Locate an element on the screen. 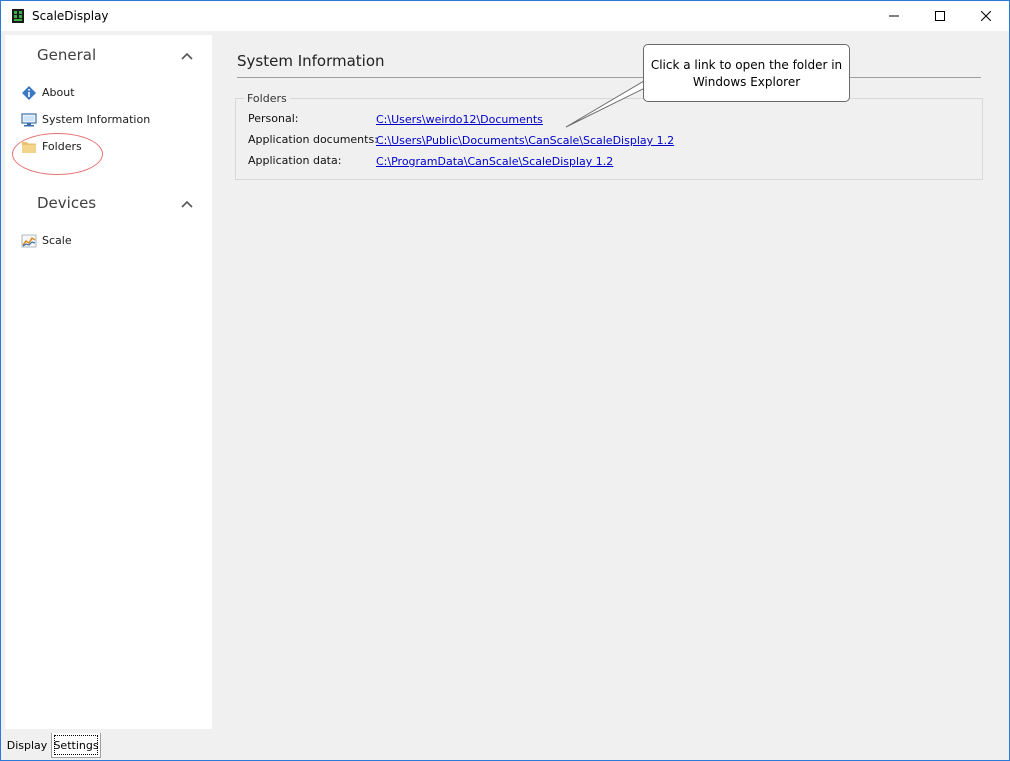  sidebar-item-about: About is located at coordinates (111, 93).